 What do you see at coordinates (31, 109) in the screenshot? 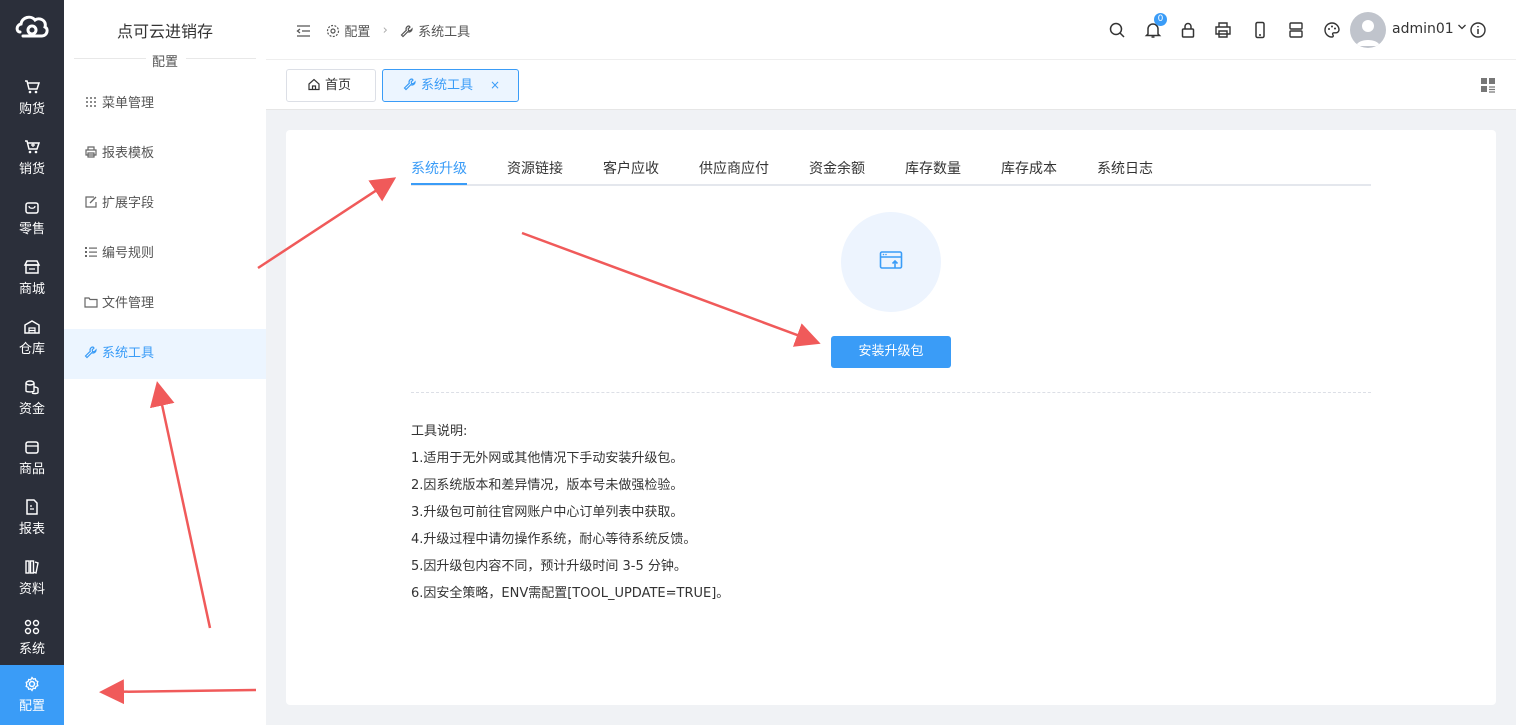
I see `nav-label: 购货` at bounding box center [31, 109].